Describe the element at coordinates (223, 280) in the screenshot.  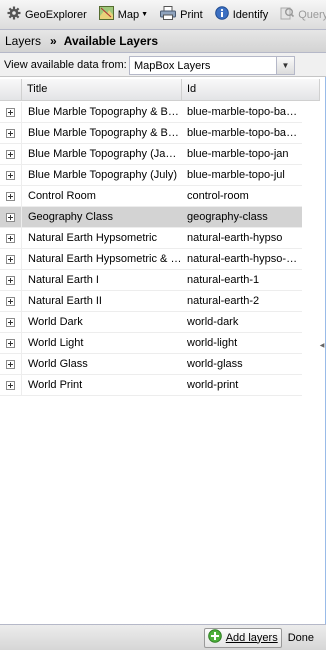
I see `row-id: natural-earth-1` at that location.